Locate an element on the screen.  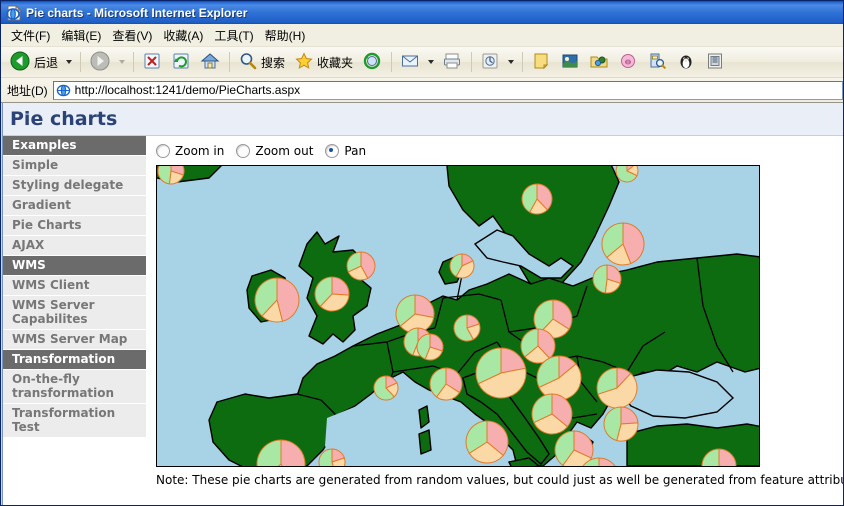
sidebar-item-on-the-fly-transformation: On-the-fly transformation is located at coordinates (74, 387).